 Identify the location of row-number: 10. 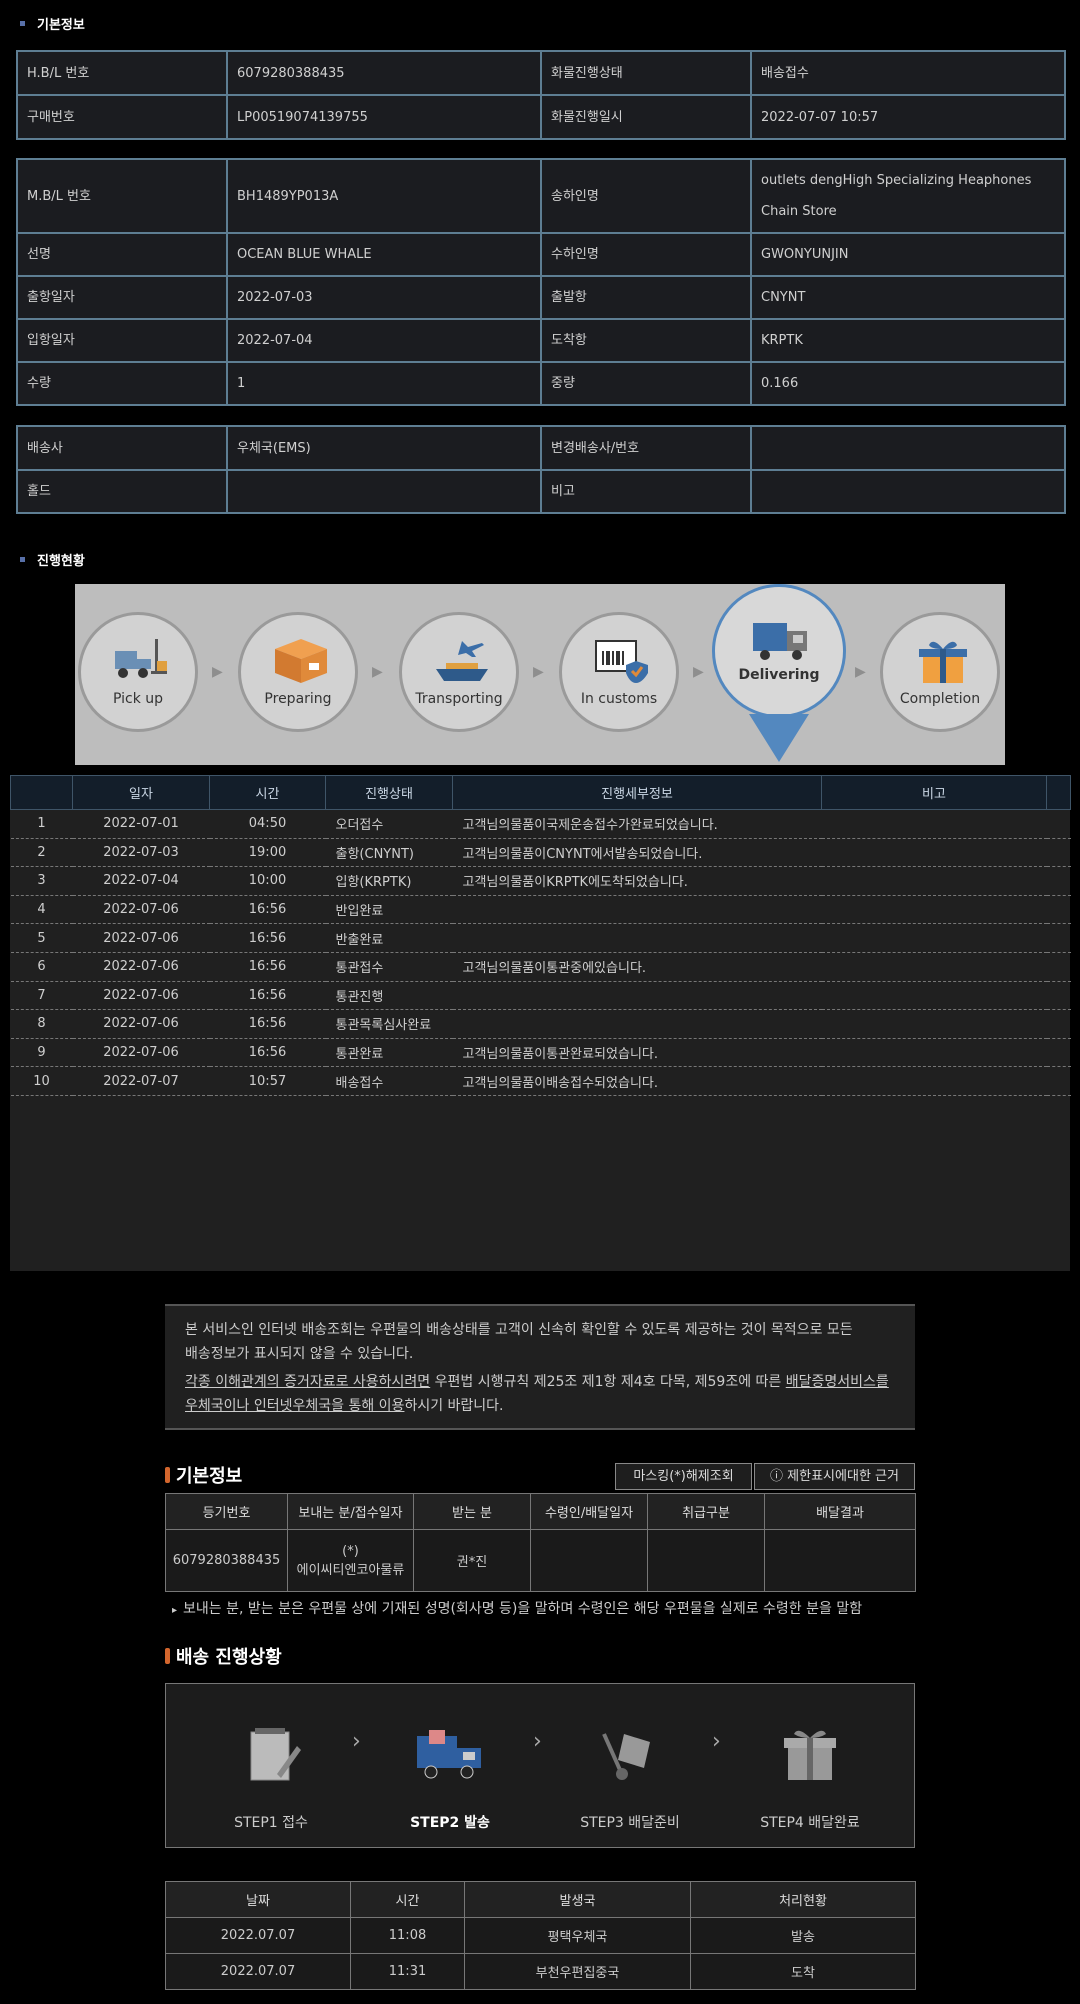
(41, 1081).